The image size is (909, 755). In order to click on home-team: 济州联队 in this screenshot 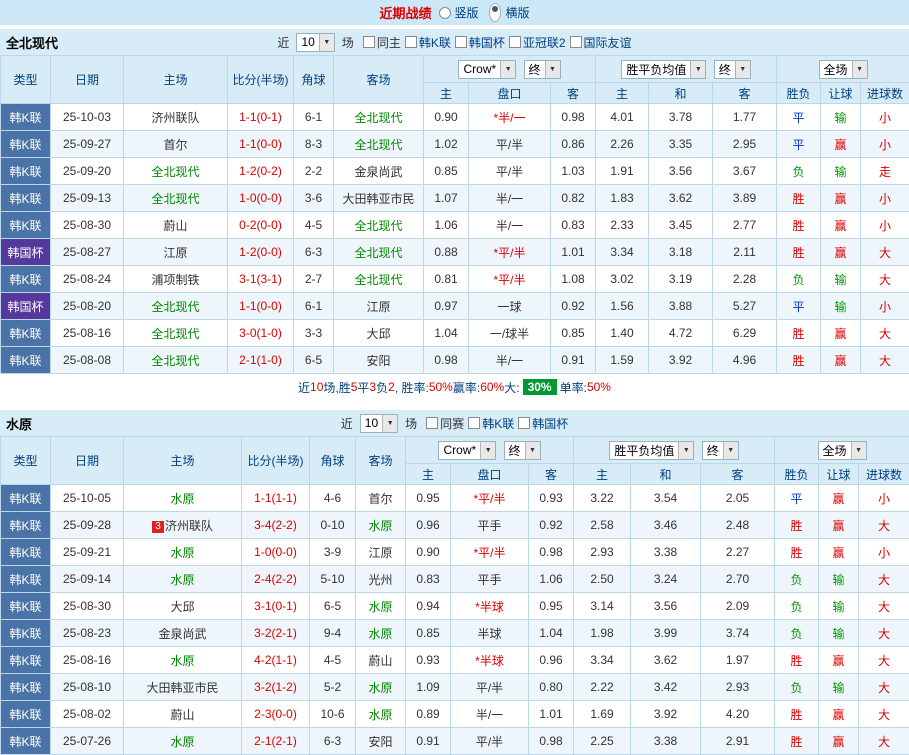, I will do `click(176, 117)`.